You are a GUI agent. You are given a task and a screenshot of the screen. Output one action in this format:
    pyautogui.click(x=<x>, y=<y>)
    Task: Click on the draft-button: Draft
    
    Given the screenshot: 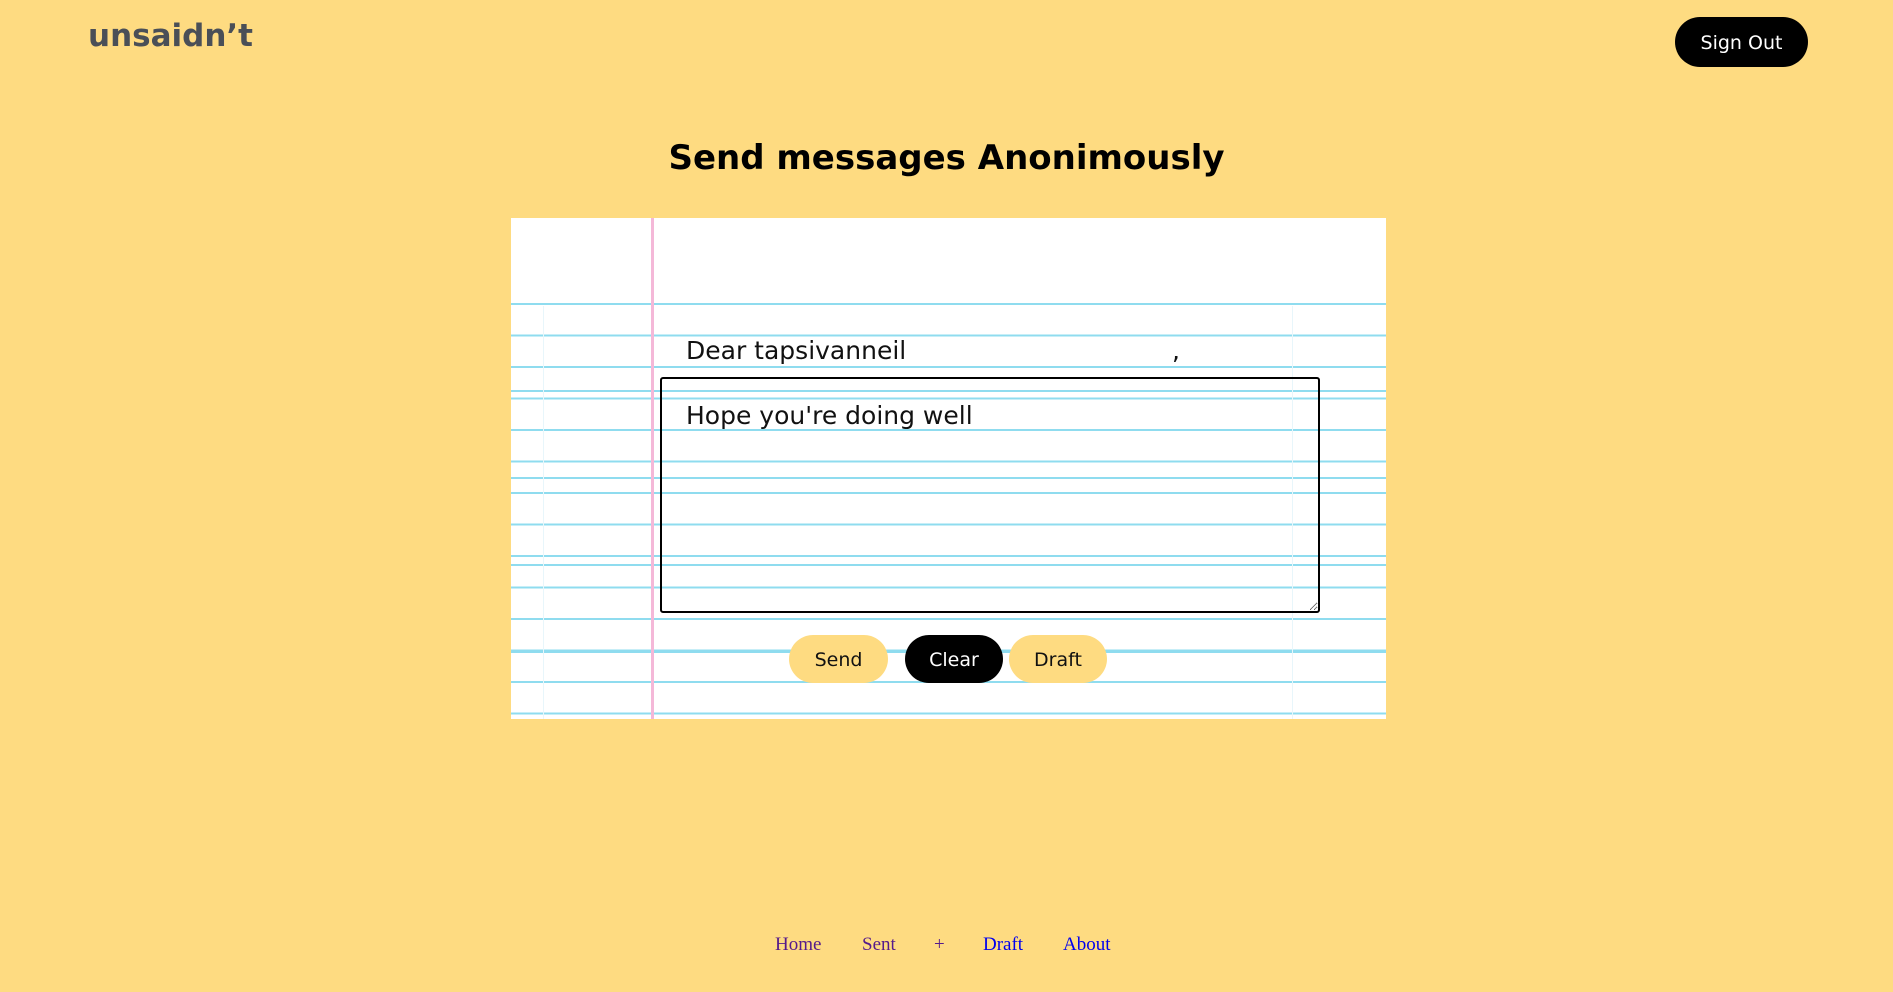 What is the action you would take?
    pyautogui.click(x=1058, y=659)
    